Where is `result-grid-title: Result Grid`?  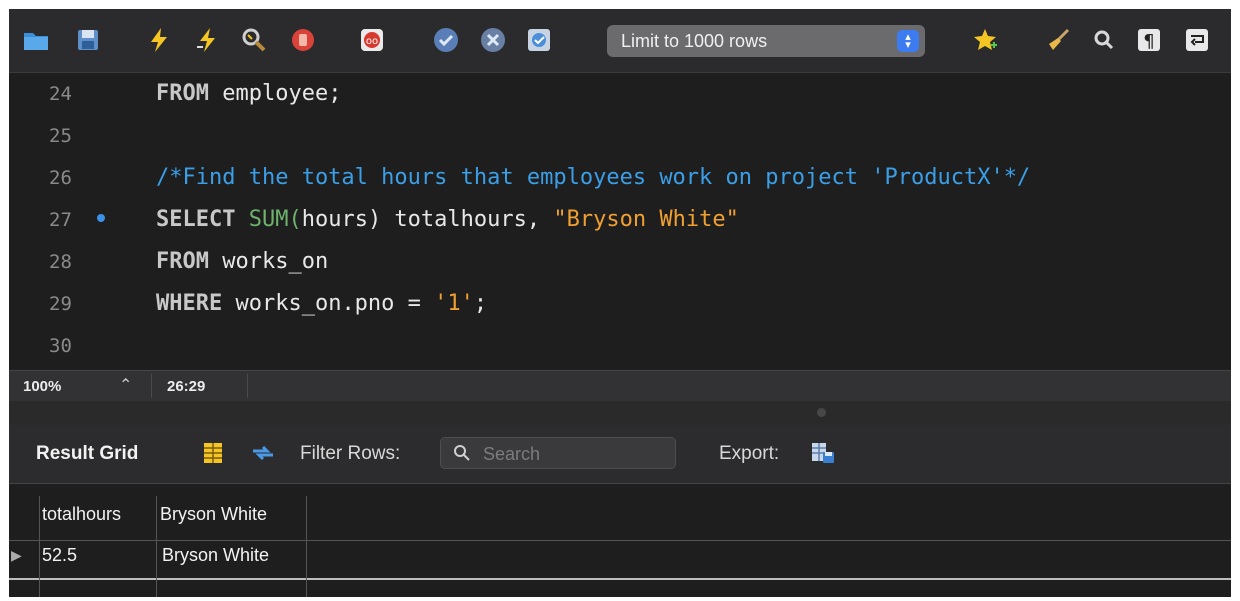
result-grid-title: Result Grid is located at coordinates (87, 453).